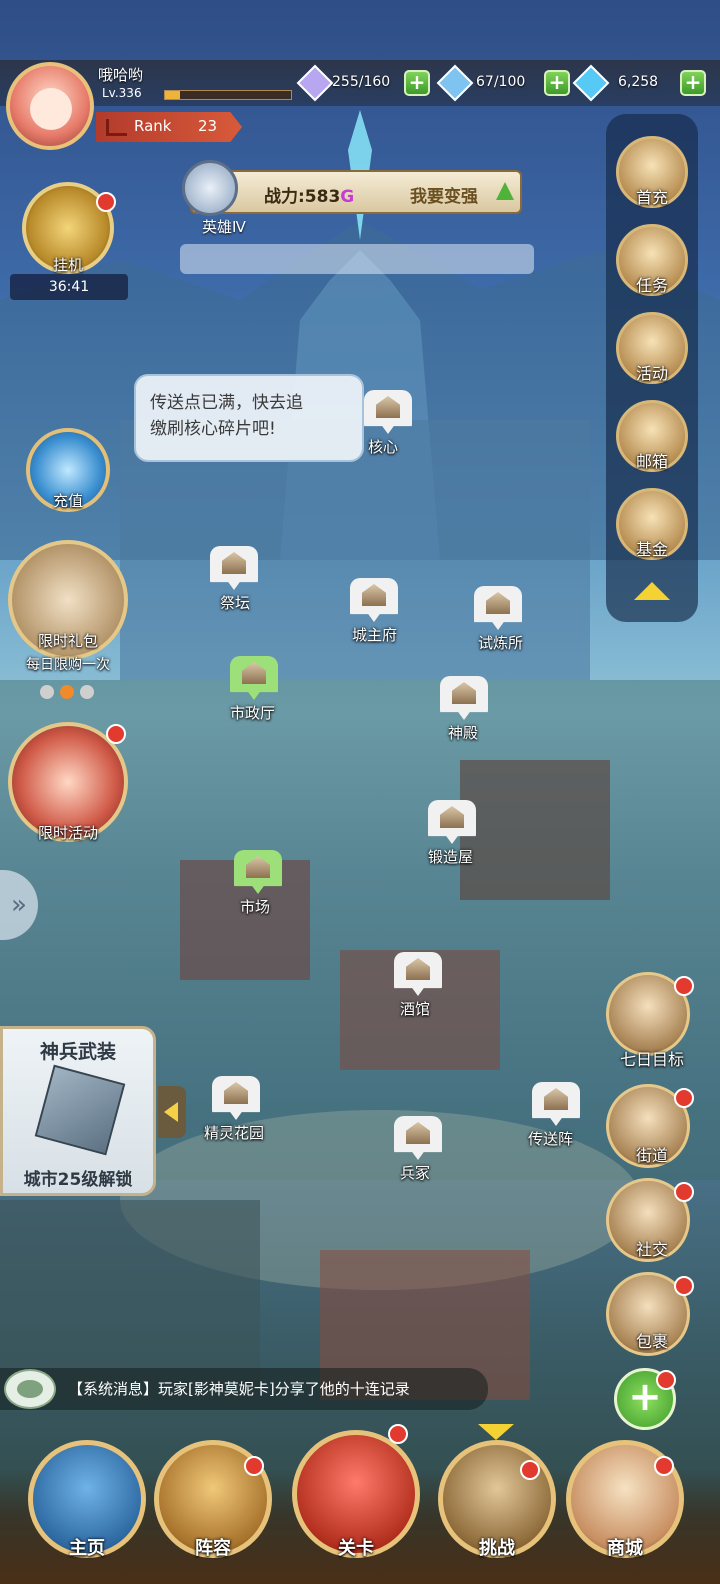 This screenshot has width=720, height=1584. I want to click on up-arrow-icon, so click(505, 191).